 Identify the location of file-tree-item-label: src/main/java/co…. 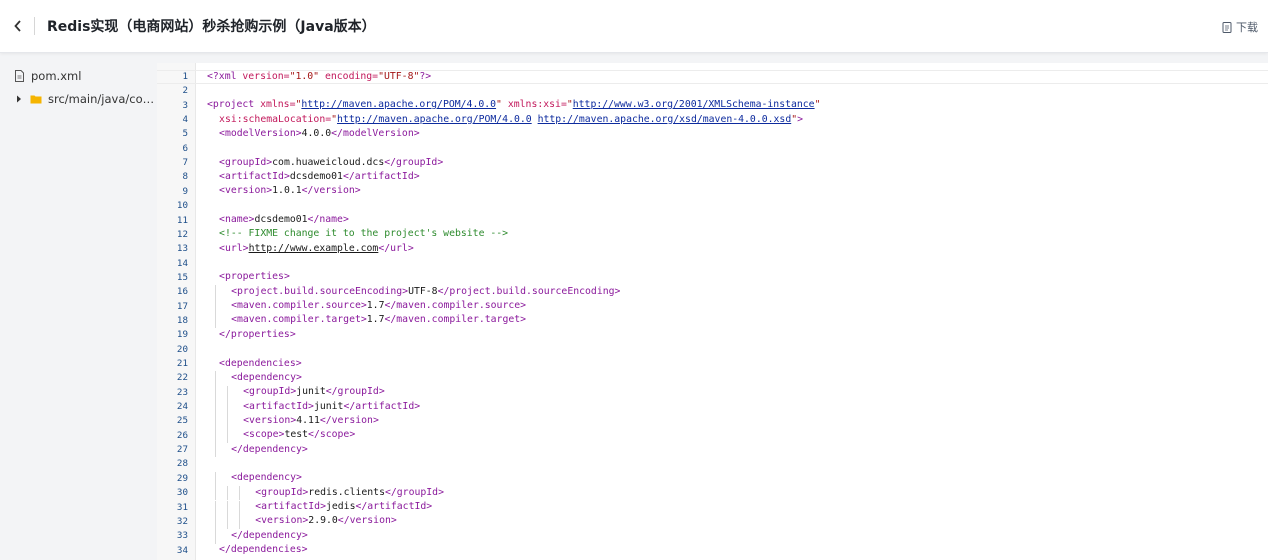
(101, 99).